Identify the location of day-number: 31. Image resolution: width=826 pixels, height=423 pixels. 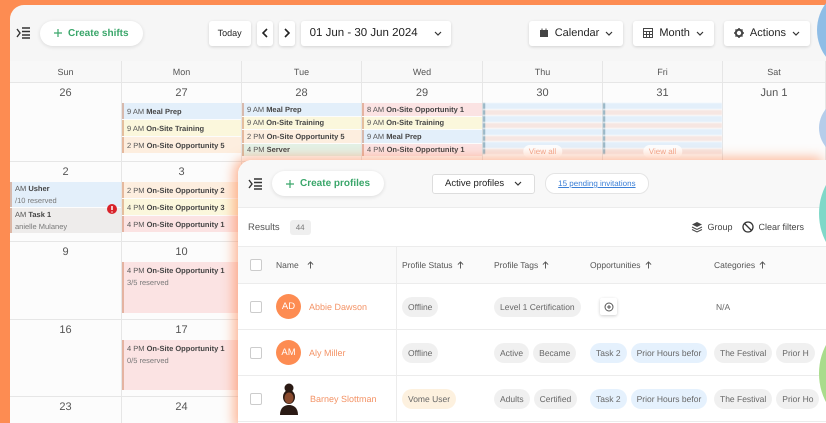
(662, 93).